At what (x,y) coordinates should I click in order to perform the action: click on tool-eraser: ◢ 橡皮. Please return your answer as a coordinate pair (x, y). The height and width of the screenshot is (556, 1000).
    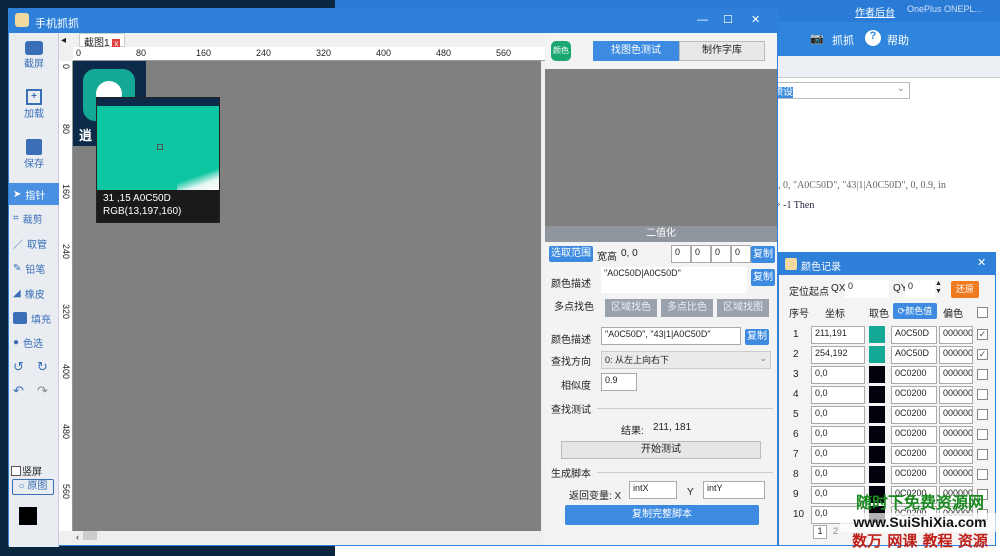
    Looking at the image, I should click on (34, 293).